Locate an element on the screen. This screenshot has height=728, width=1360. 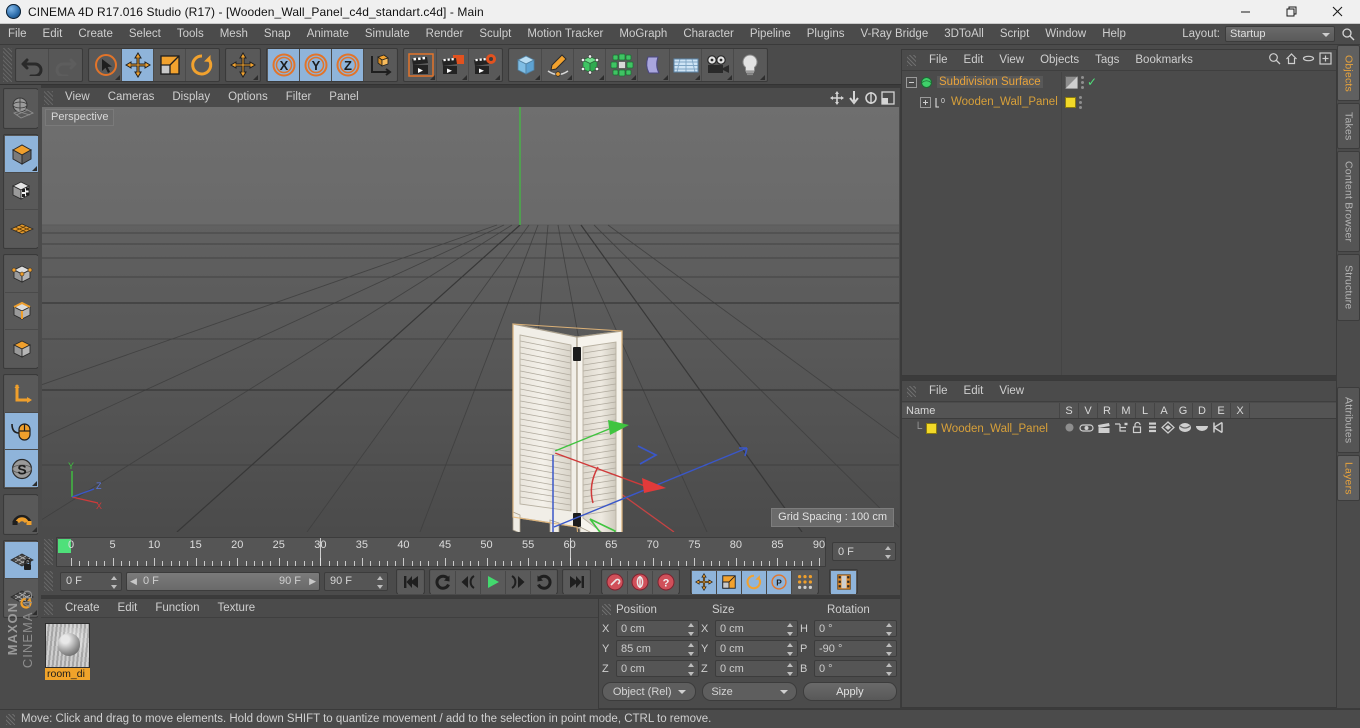
material-manager-body: room_di is located at coordinates (319, 664).